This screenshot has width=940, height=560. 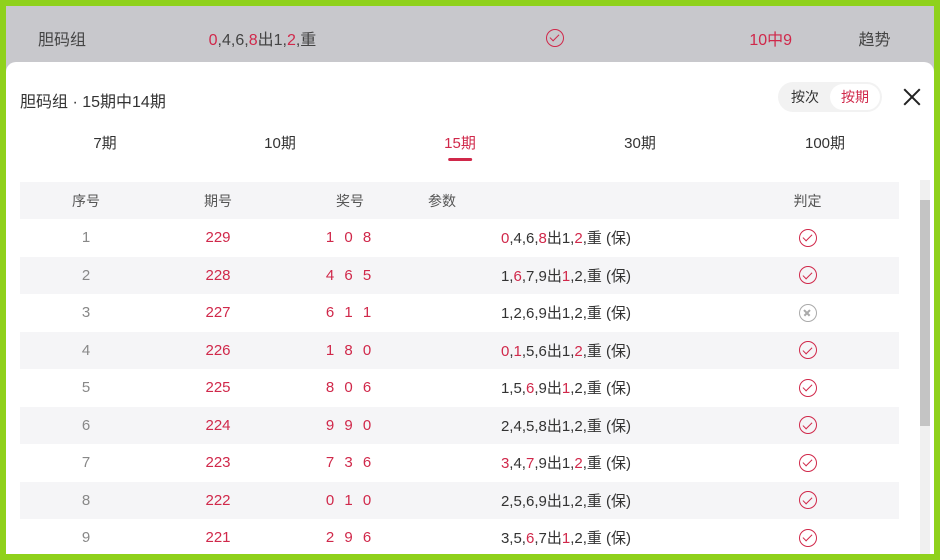 What do you see at coordinates (459, 200) in the screenshot?
I see `table-header-row: 序号 期号 奖号 参数 判定` at bounding box center [459, 200].